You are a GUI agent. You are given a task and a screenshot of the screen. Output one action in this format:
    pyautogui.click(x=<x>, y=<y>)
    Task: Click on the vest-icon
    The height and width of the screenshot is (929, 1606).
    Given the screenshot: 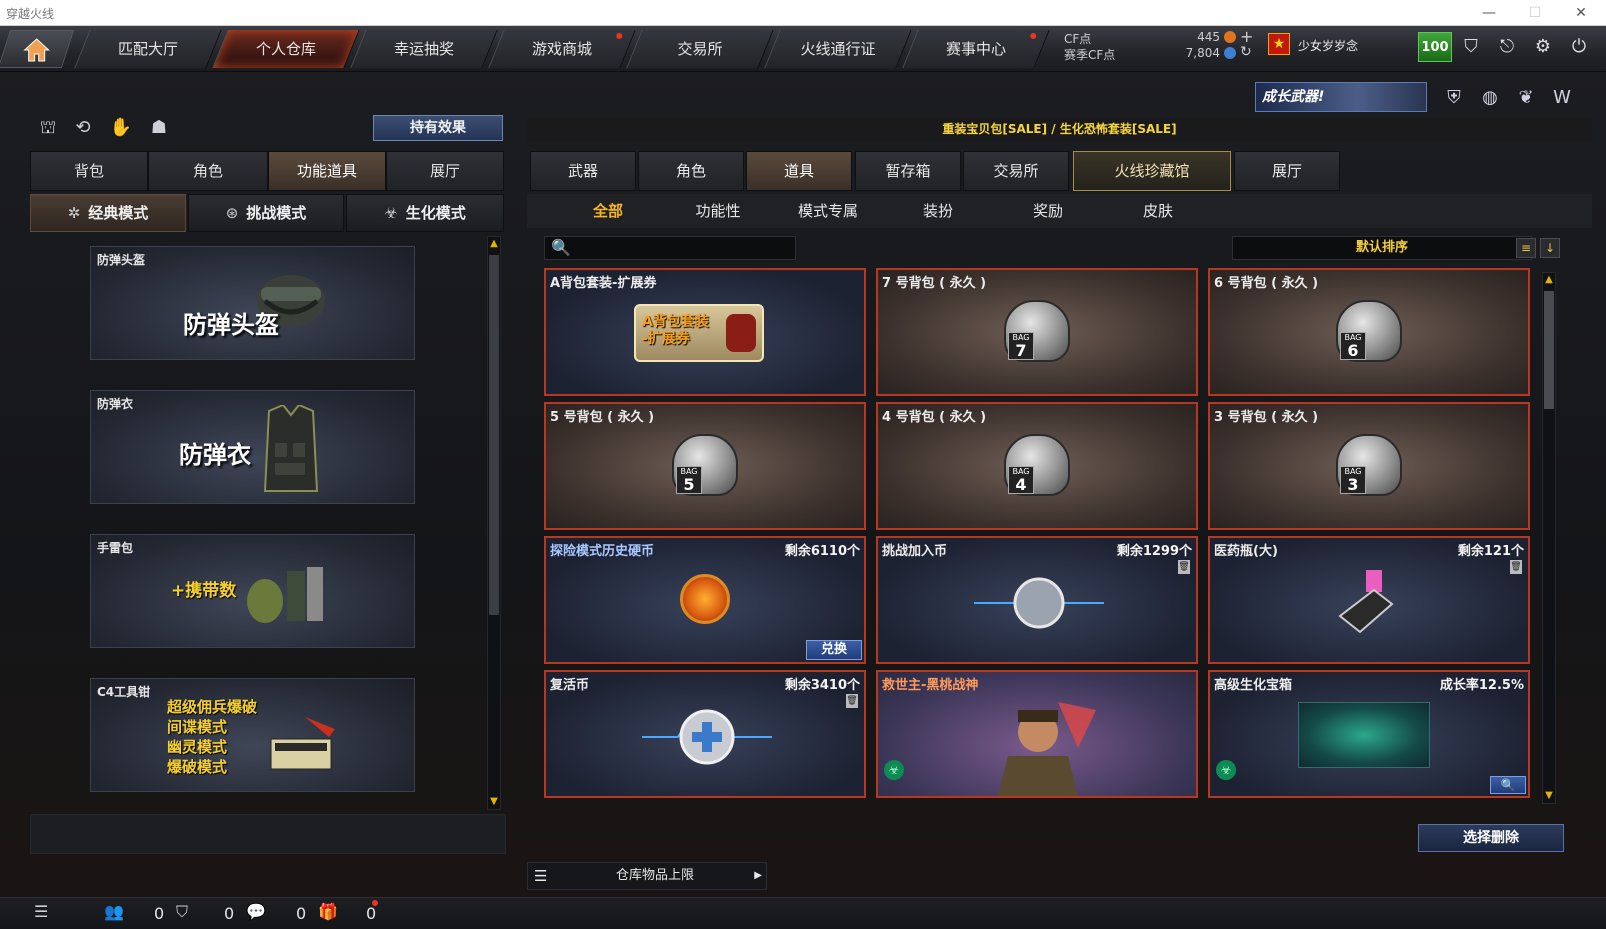 What is the action you would take?
    pyautogui.click(x=291, y=448)
    